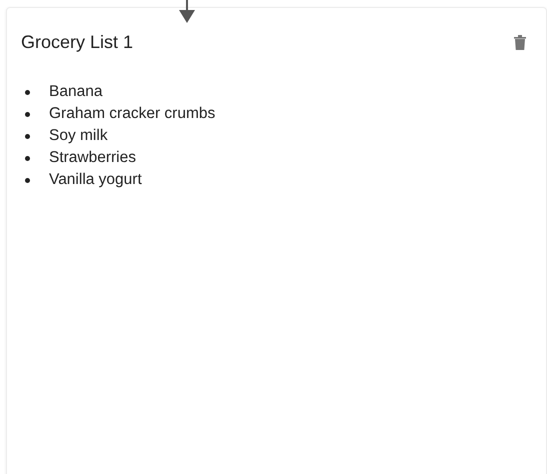 This screenshot has width=547, height=474. What do you see at coordinates (520, 42) in the screenshot?
I see `trash-icon` at bounding box center [520, 42].